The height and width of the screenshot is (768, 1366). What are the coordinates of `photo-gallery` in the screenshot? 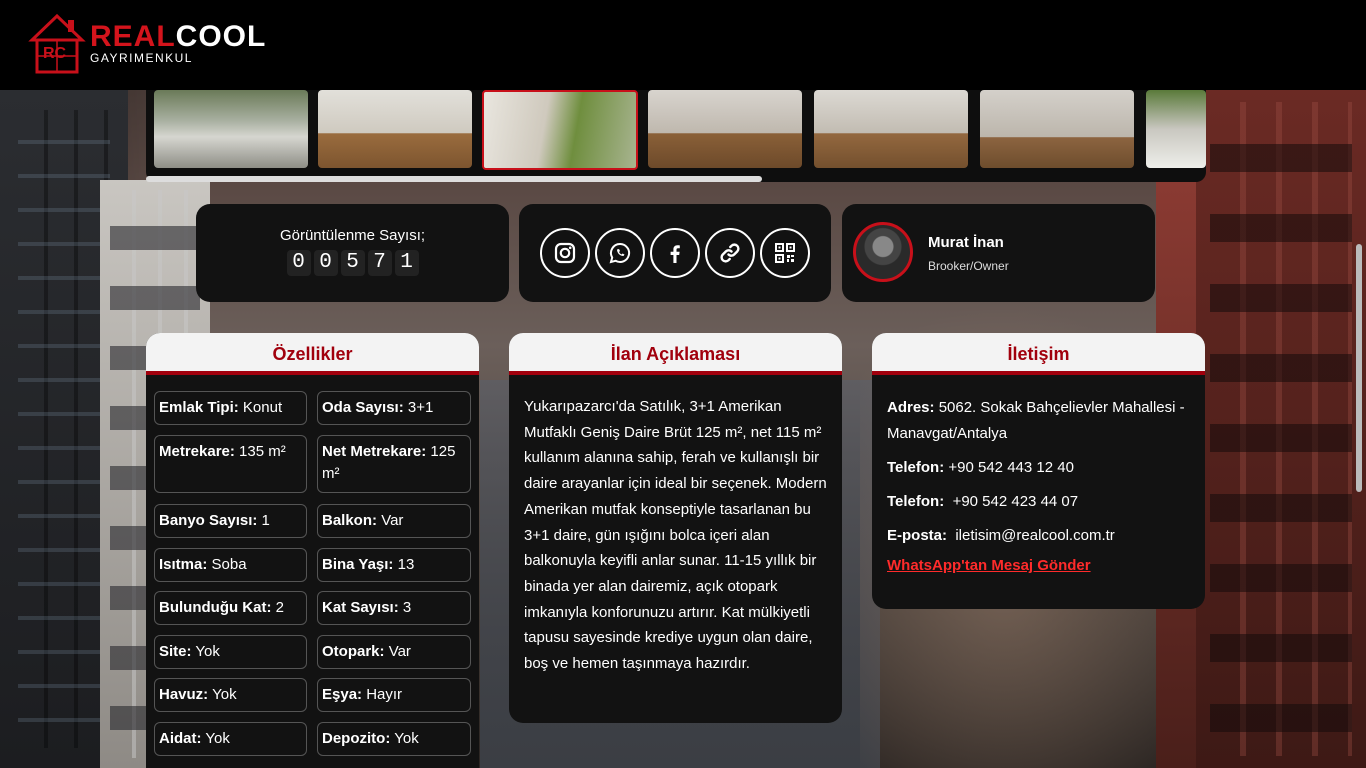 It's located at (676, 131).